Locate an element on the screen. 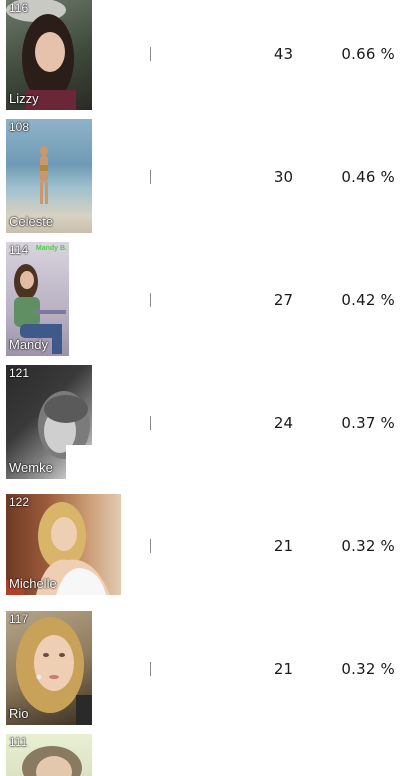  contestant-name: Mandy is located at coordinates (29, 344).